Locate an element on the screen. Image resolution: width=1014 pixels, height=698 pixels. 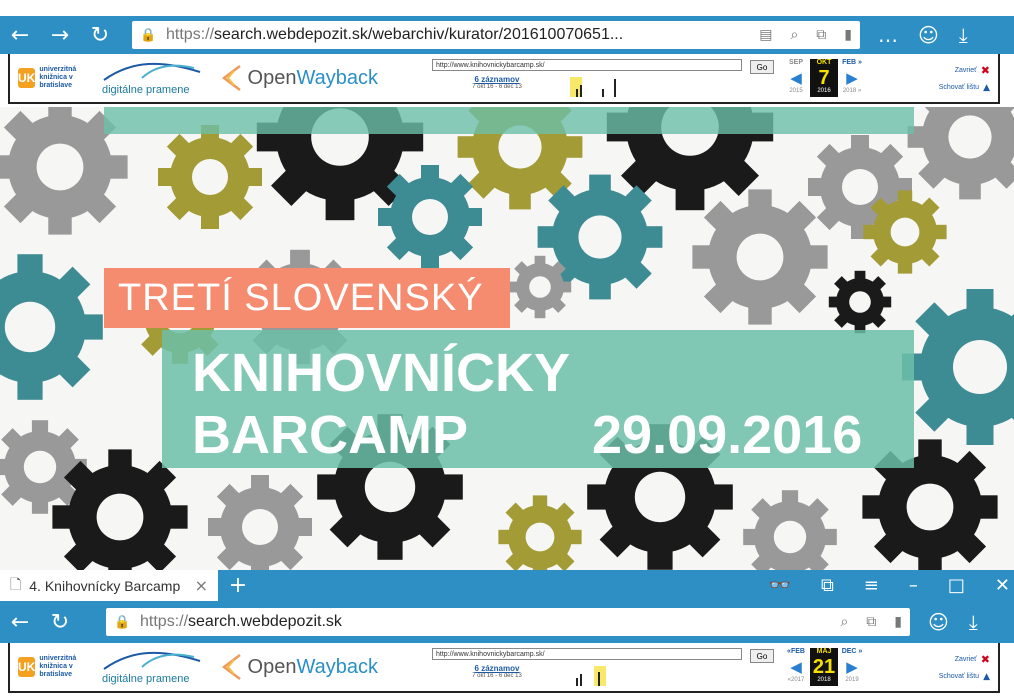
current-year-label: 2018 is located at coordinates (824, 680).